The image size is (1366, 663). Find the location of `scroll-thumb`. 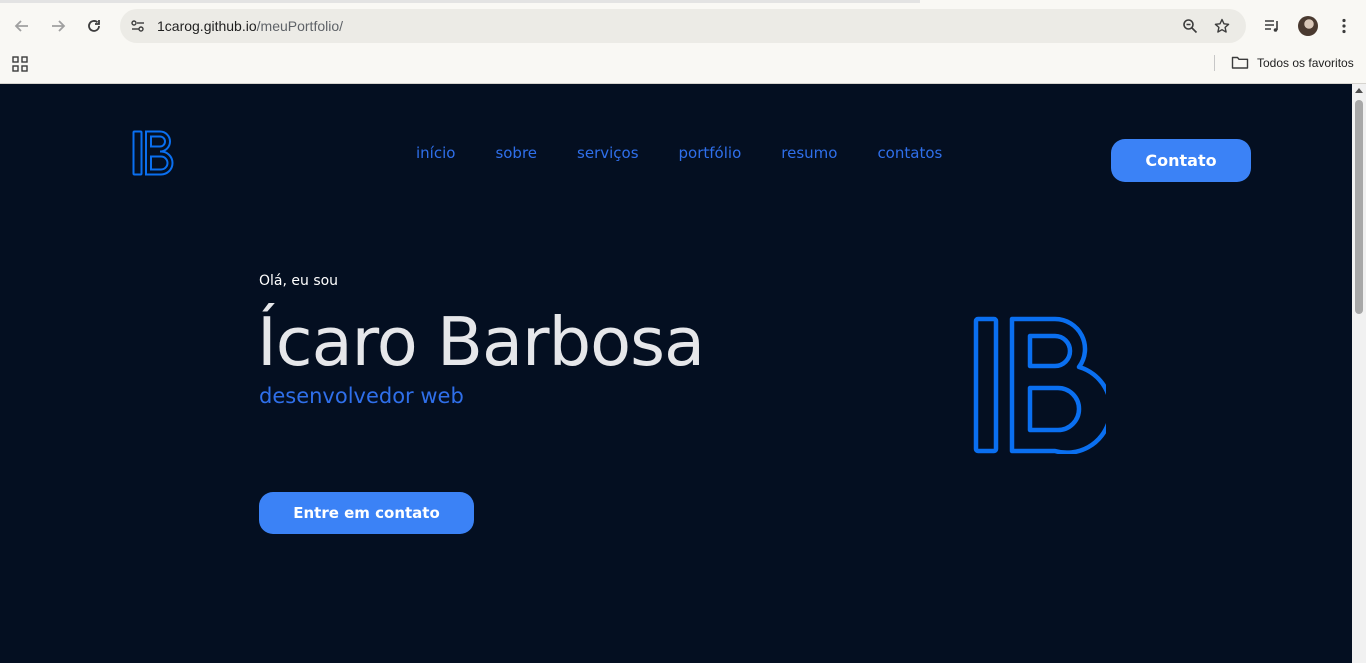

scroll-thumb is located at coordinates (1359, 207).